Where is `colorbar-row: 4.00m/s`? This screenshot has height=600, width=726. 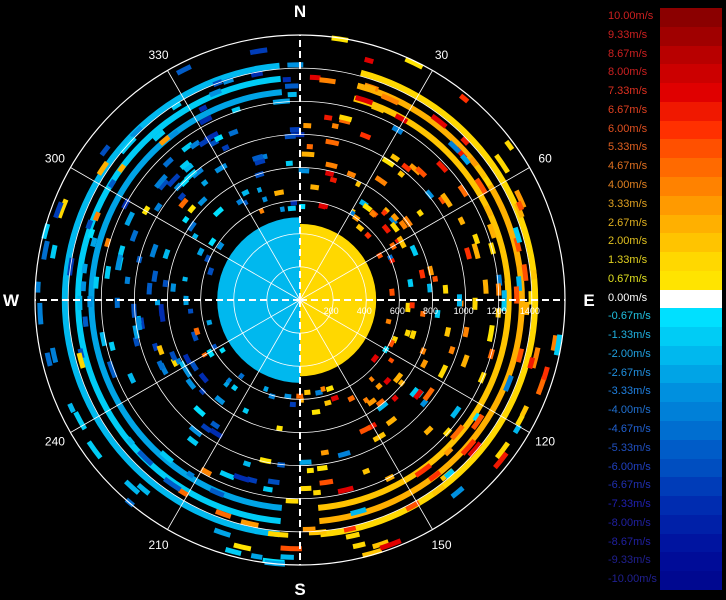 colorbar-row: 4.00m/s is located at coordinates (664, 186).